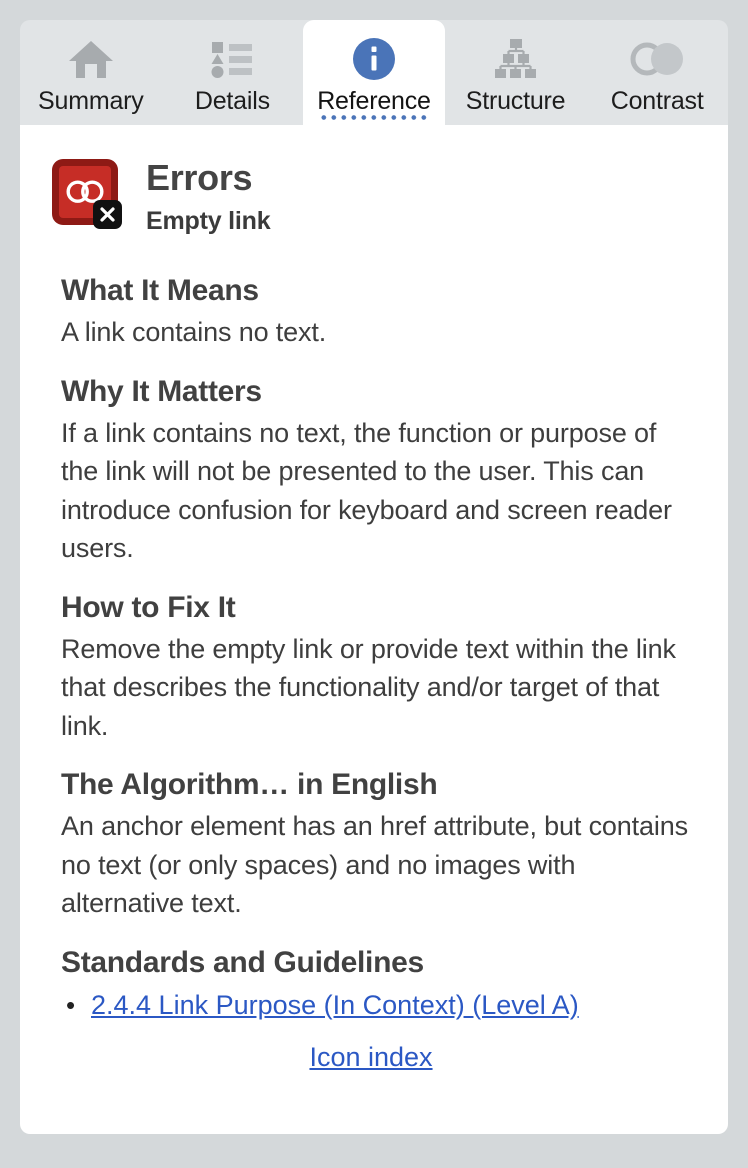 The image size is (748, 1168). I want to click on tab-contrast: Contrast, so click(657, 72).